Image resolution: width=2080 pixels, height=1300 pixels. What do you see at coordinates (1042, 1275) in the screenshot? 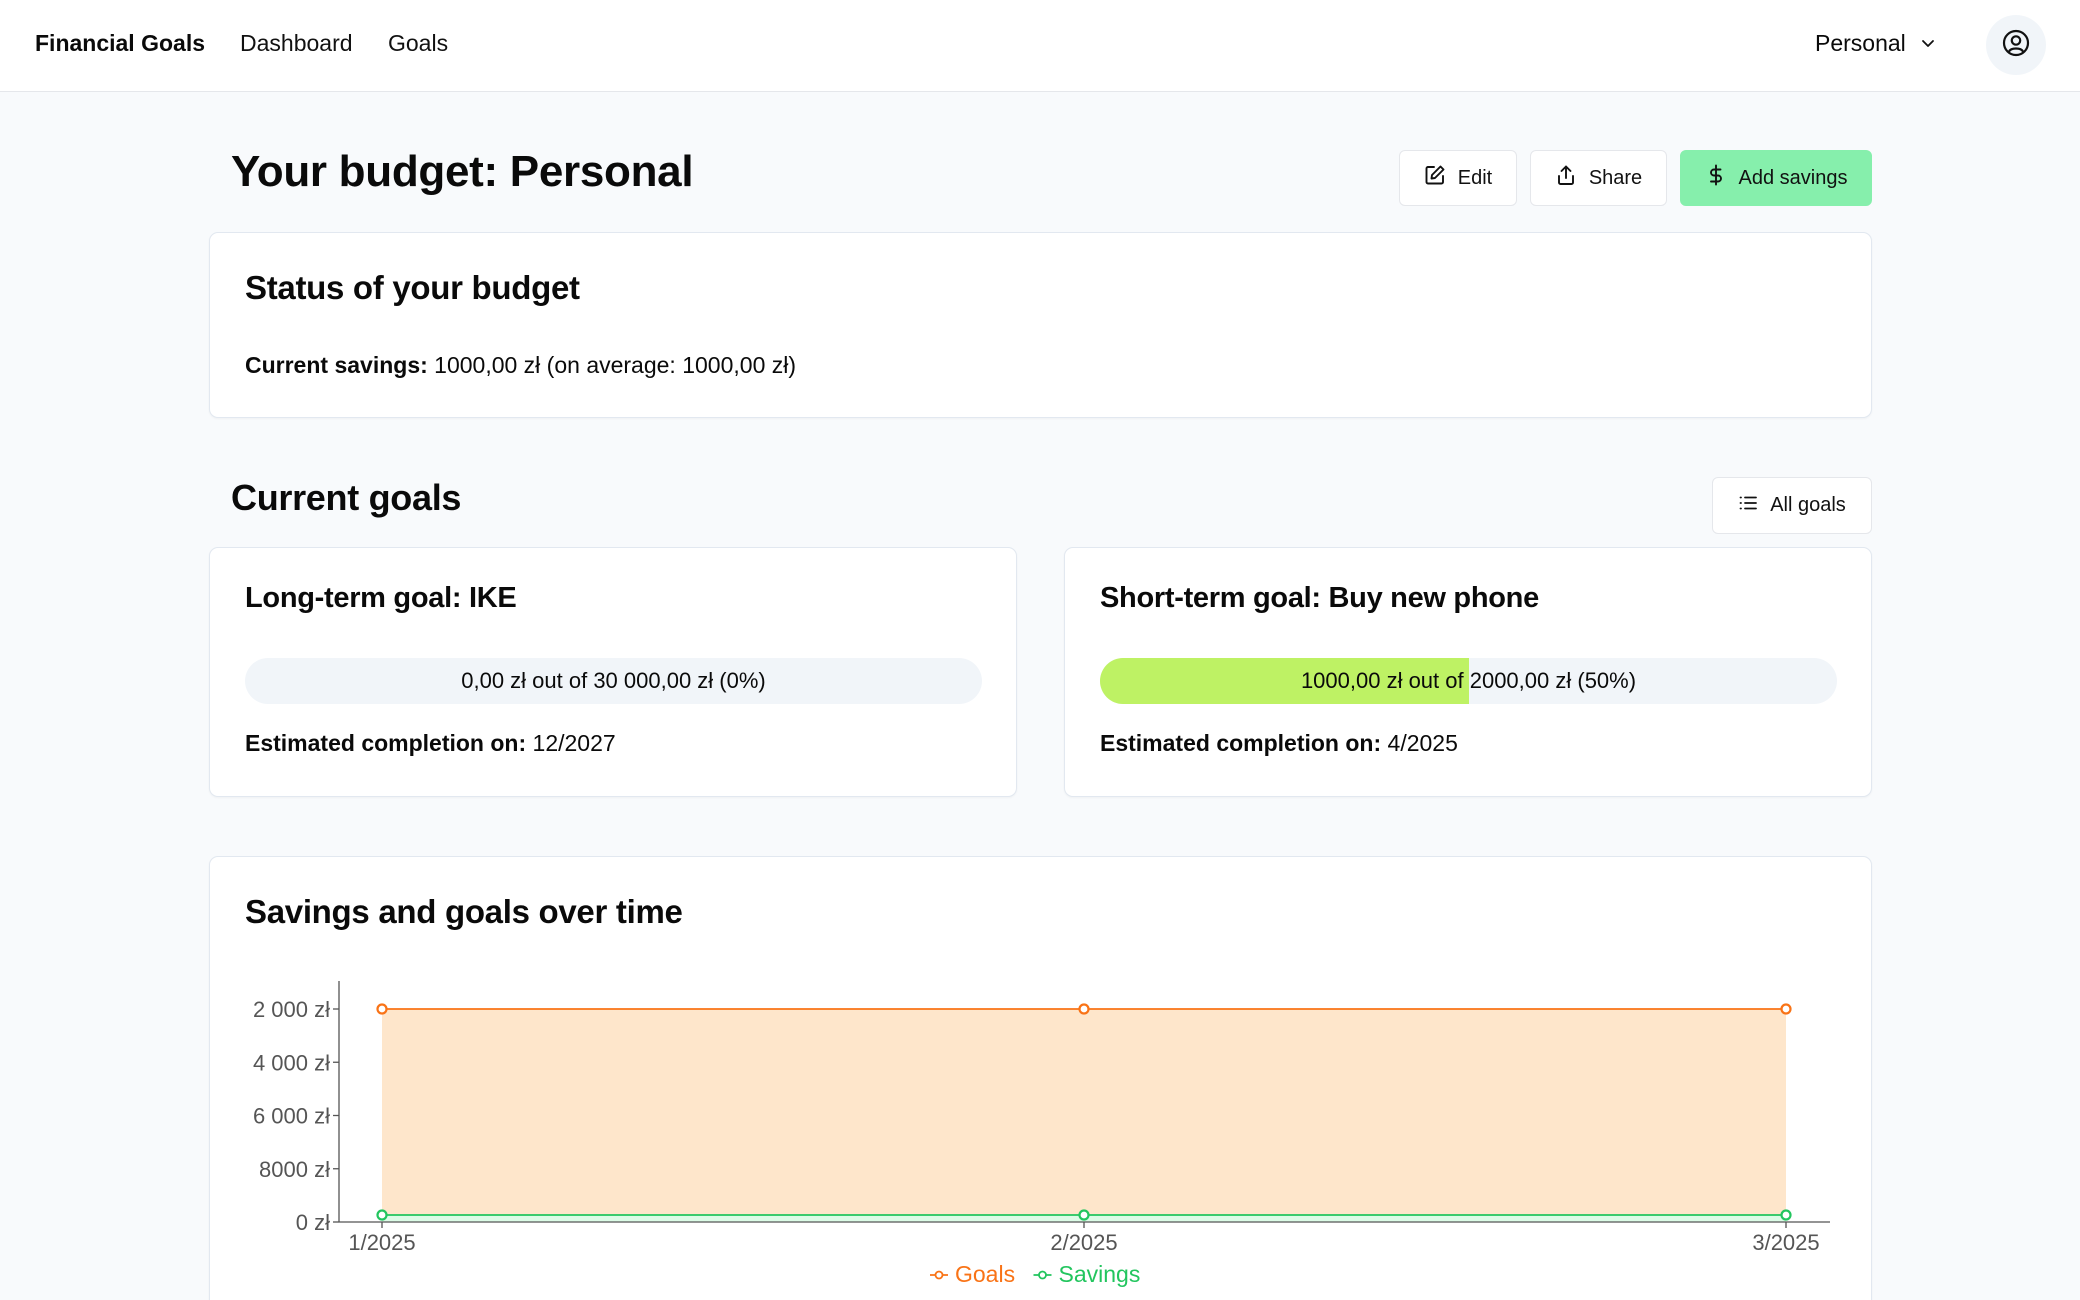
I see `legend-marker-savings` at bounding box center [1042, 1275].